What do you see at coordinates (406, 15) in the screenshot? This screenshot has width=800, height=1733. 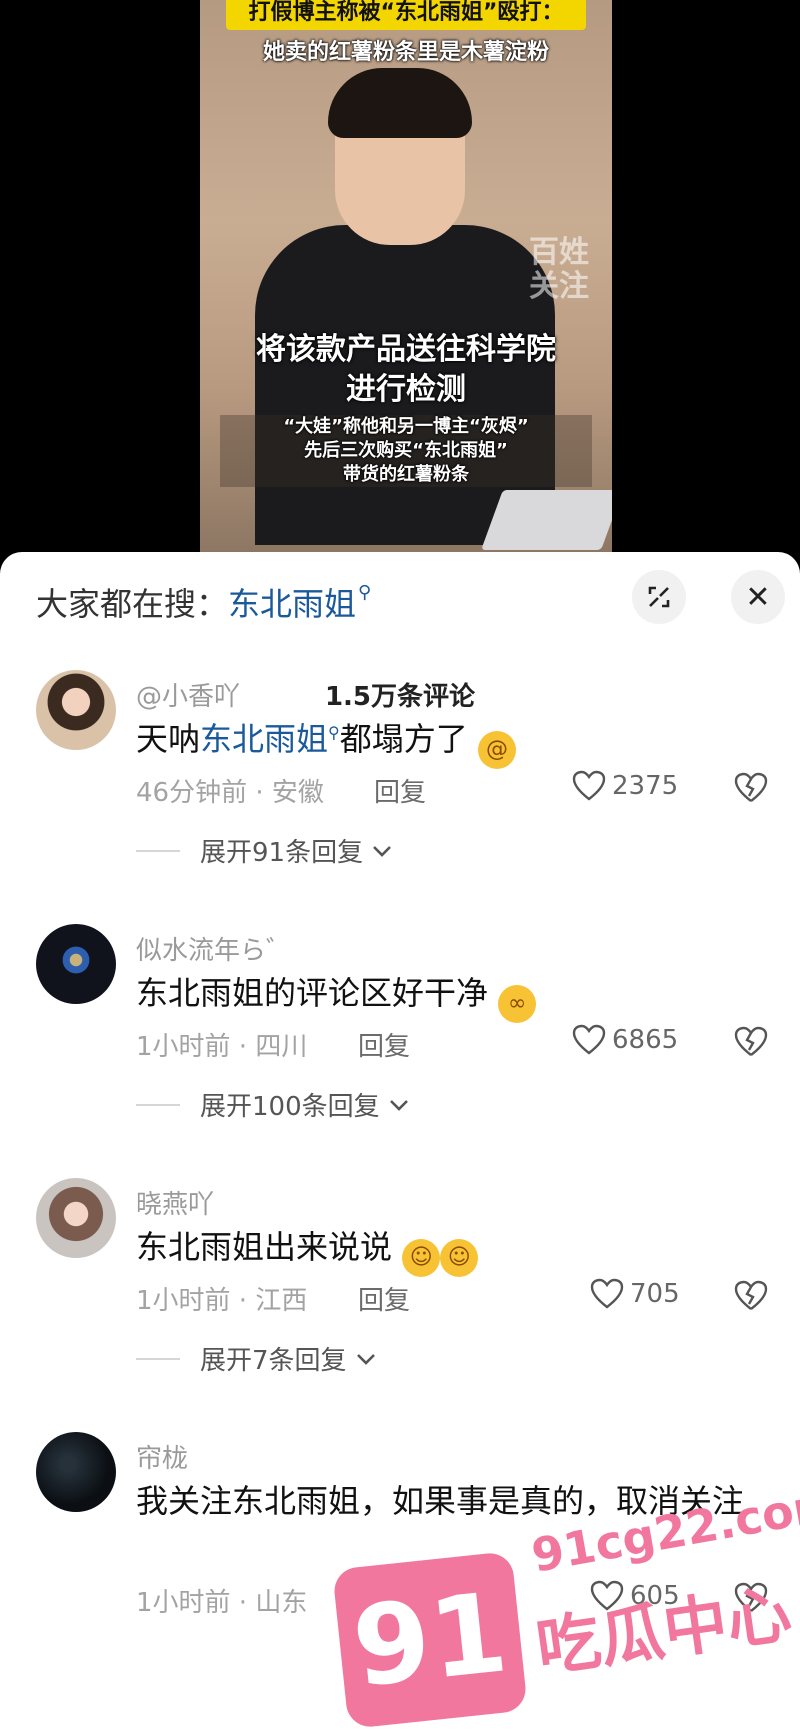 I see `video-headline-banner: 打假博主称被“东北雨姐”殴打：` at bounding box center [406, 15].